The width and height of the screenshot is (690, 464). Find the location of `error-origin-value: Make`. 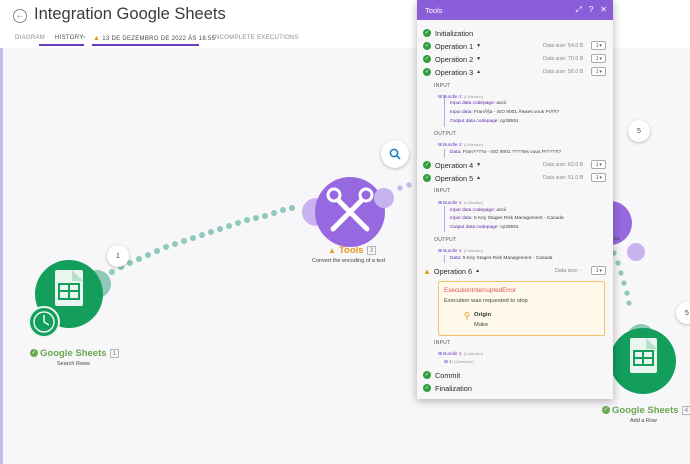

error-origin-value: Make is located at coordinates (481, 325).